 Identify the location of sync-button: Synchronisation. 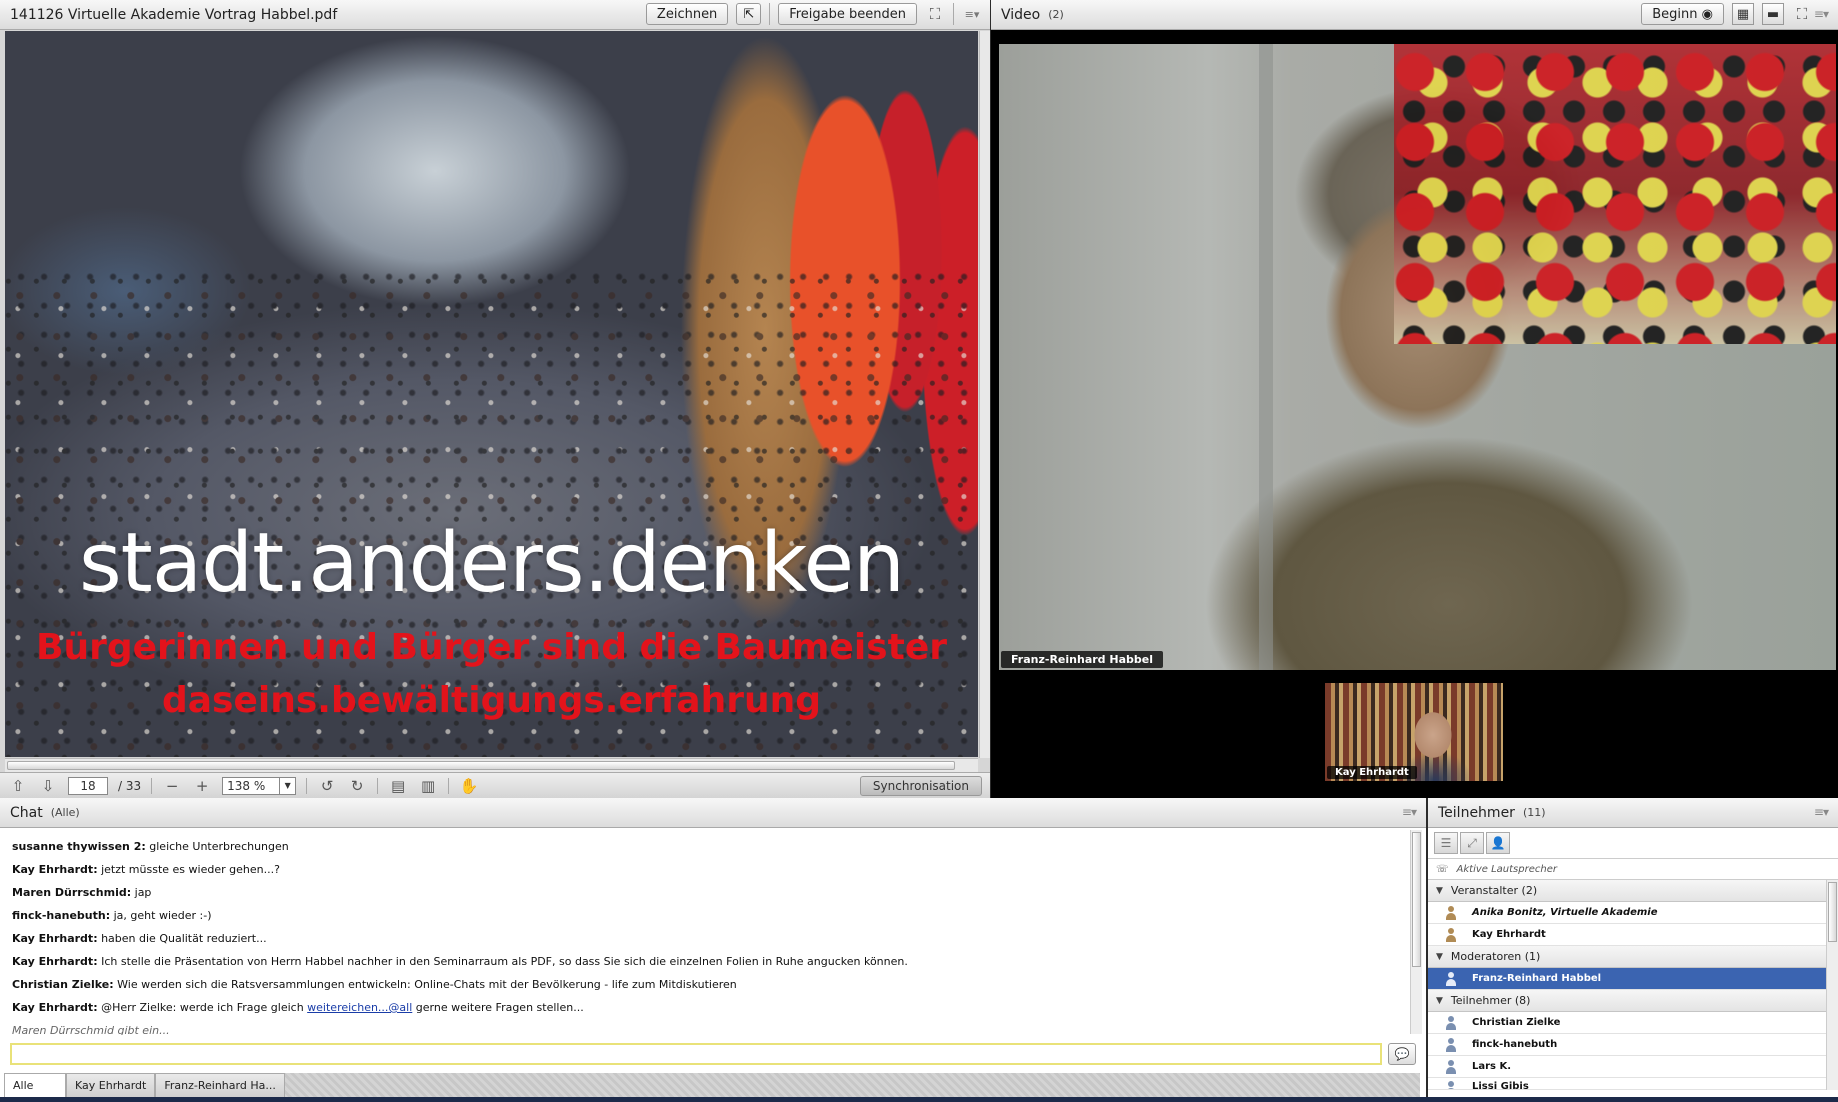
(920, 785).